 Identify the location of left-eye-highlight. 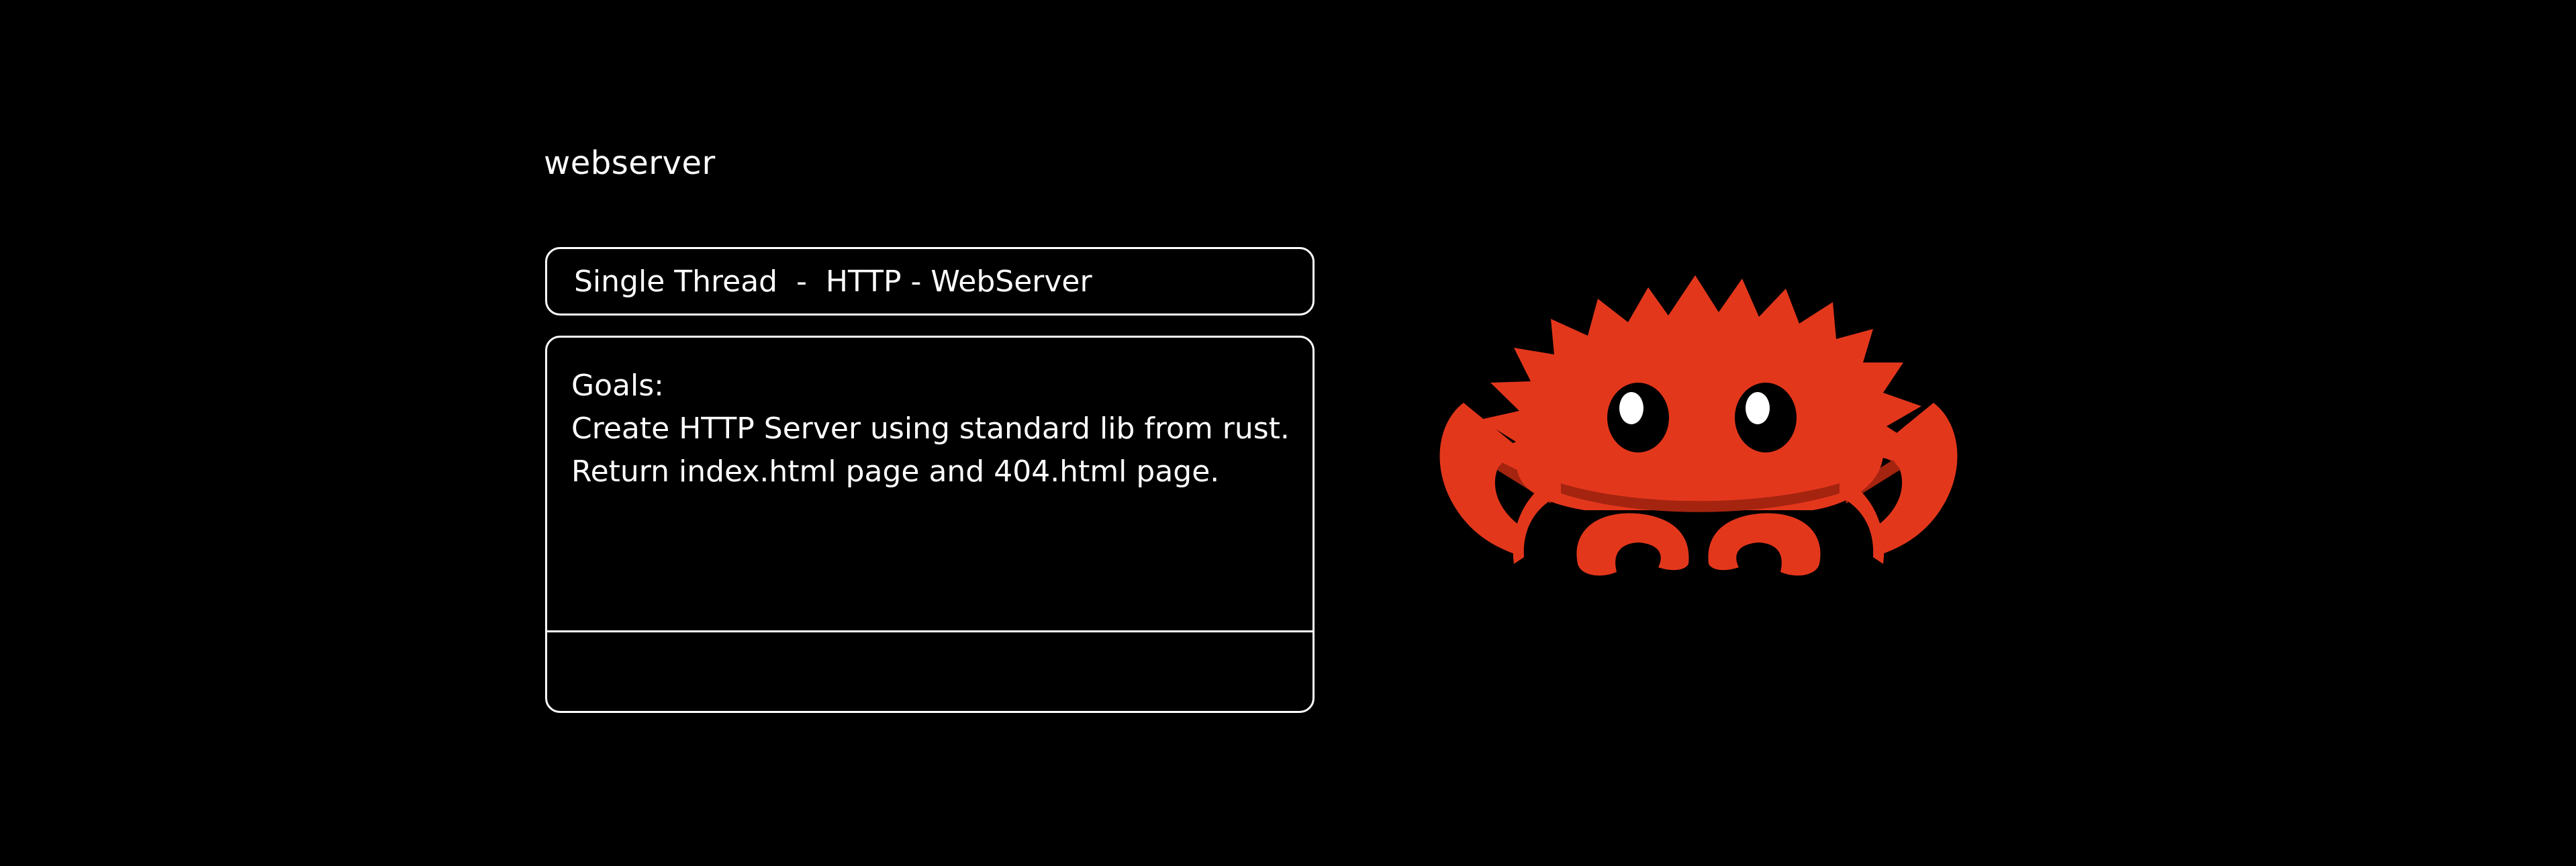
(1631, 408).